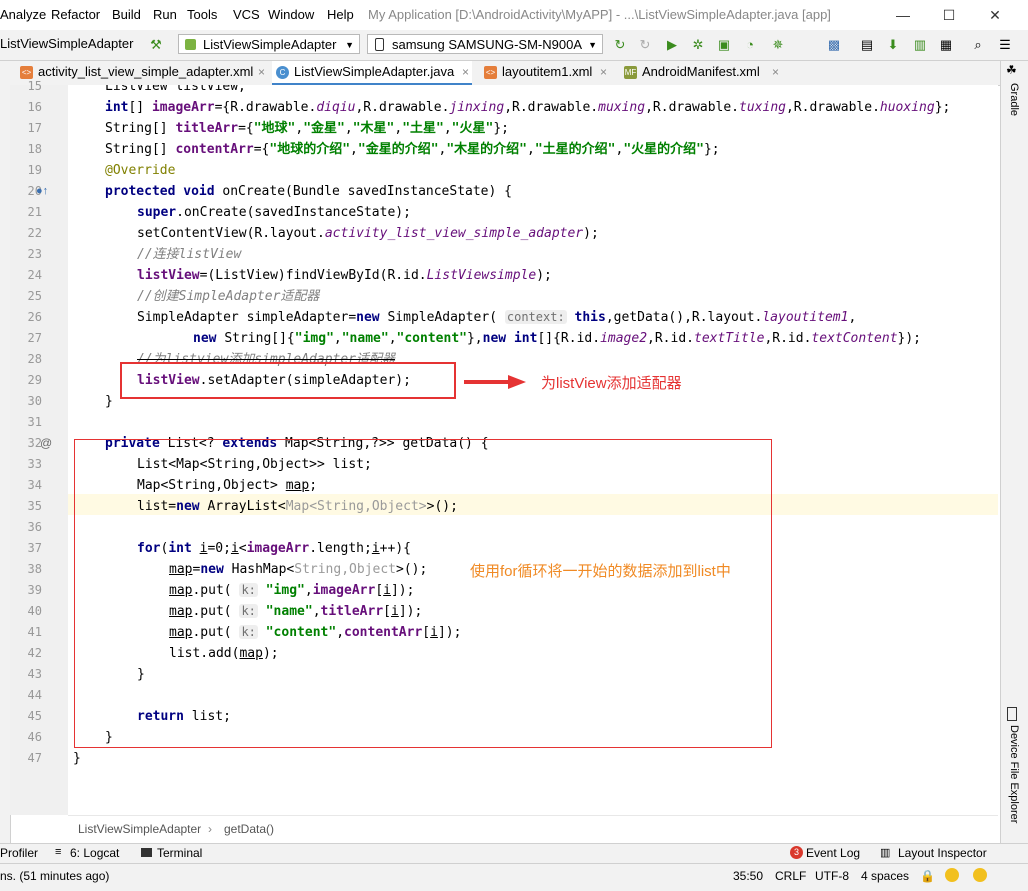 Image resolution: width=1028 pixels, height=891 pixels. What do you see at coordinates (175, 89) in the screenshot?
I see `code-line-15: ListView listView;` at bounding box center [175, 89].